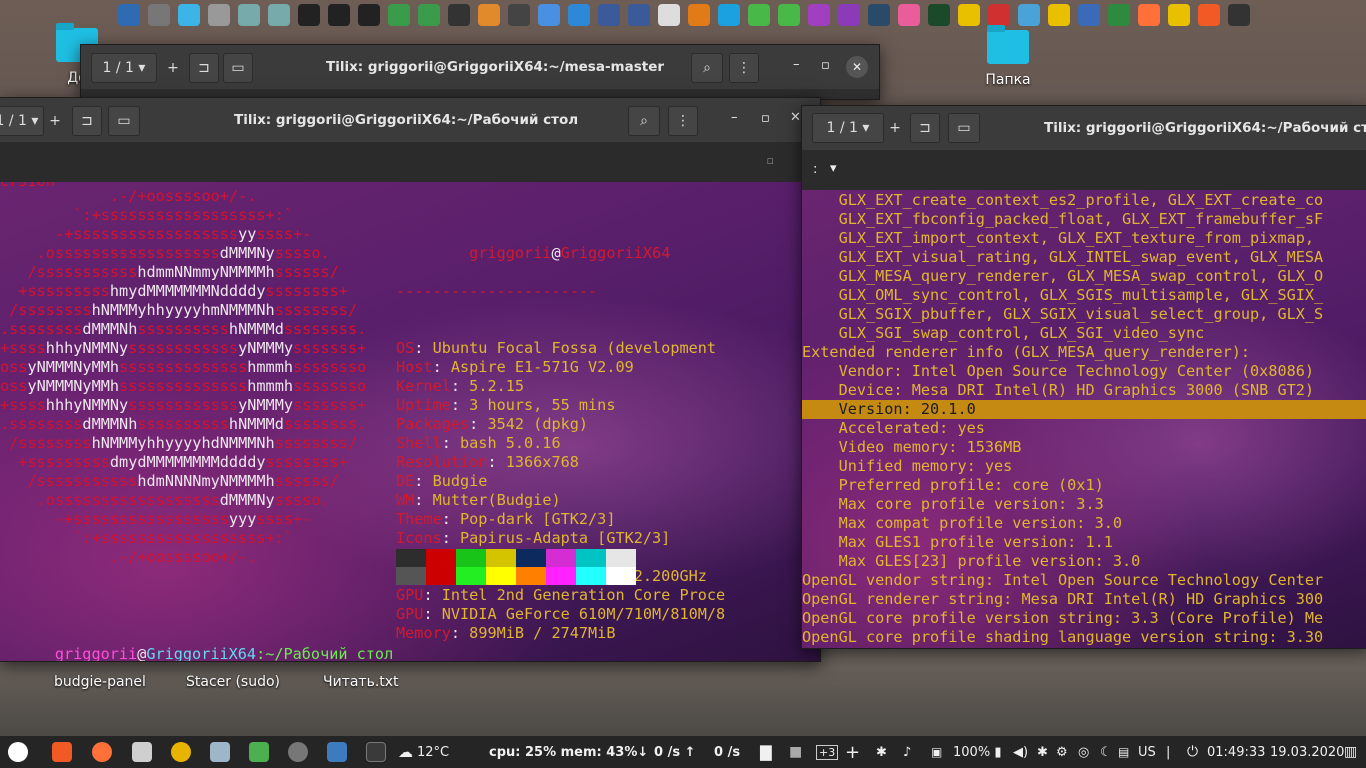  What do you see at coordinates (1307, 752) in the screenshot?
I see `date-applet: 19.03.2020` at bounding box center [1307, 752].